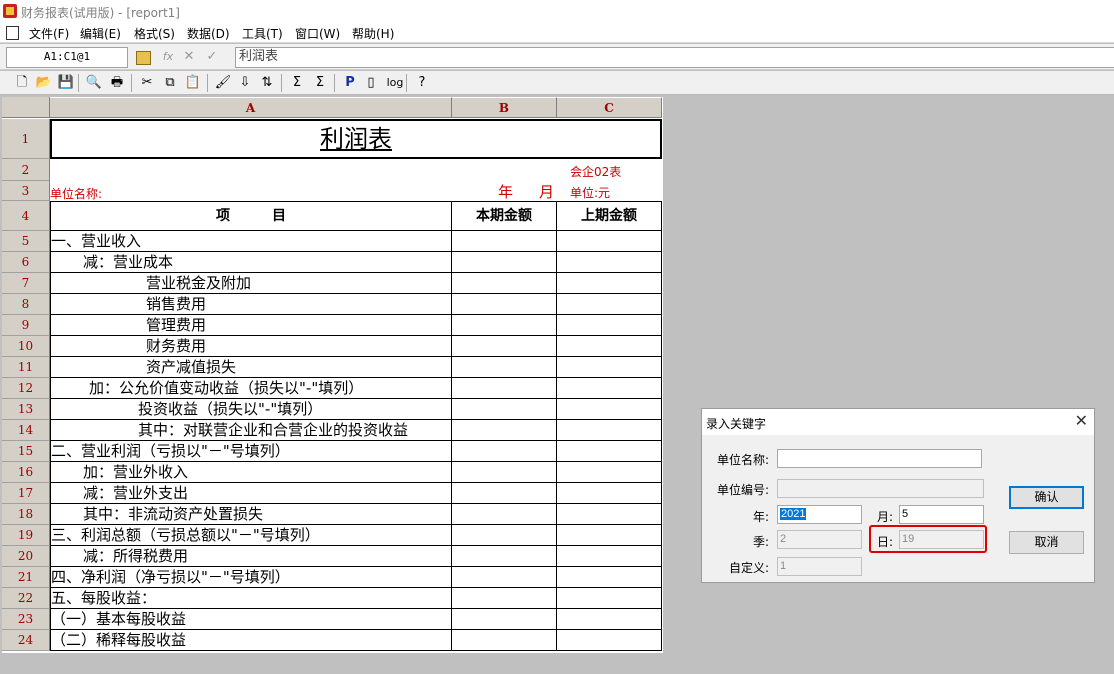 The height and width of the screenshot is (674, 1114). Describe the element at coordinates (26, 367) in the screenshot. I see `row-header: 11` at that location.